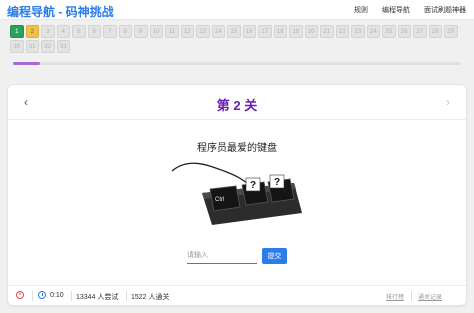 Image resolution: width=474 pixels, height=313 pixels. Describe the element at coordinates (395, 296) in the screenshot. I see `leaderboard-link: 排行榜` at that location.